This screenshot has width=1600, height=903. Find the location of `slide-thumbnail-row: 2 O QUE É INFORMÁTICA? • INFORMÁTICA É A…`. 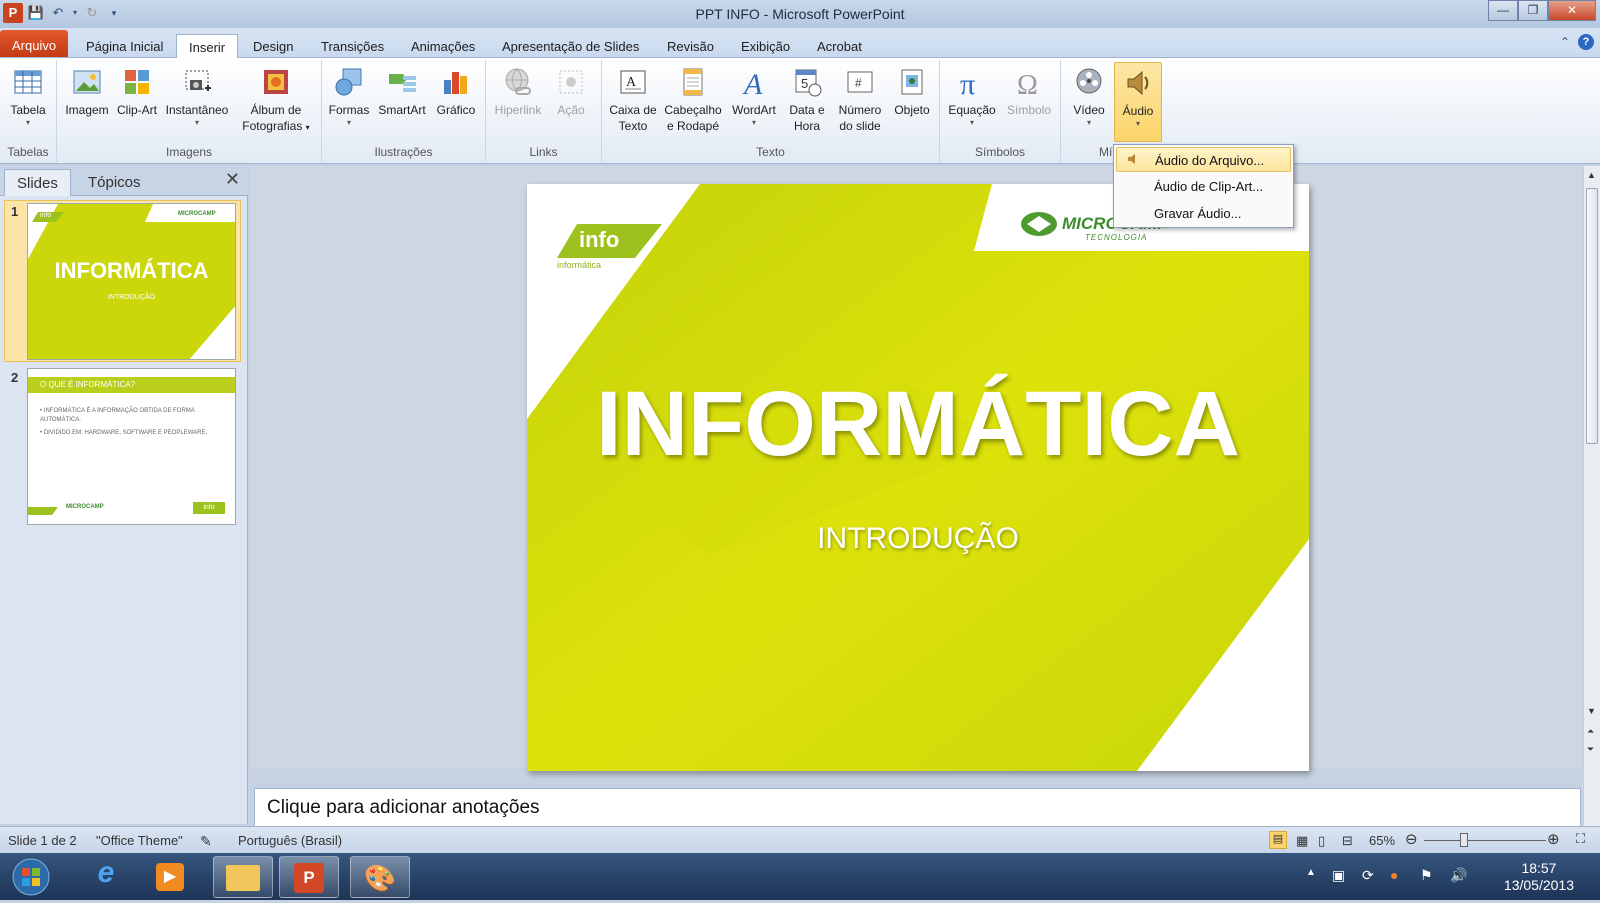

slide-thumbnail-row: 2 O QUE É INFORMÁTICA? • INFORMÁTICA É A… is located at coordinates (124, 450).